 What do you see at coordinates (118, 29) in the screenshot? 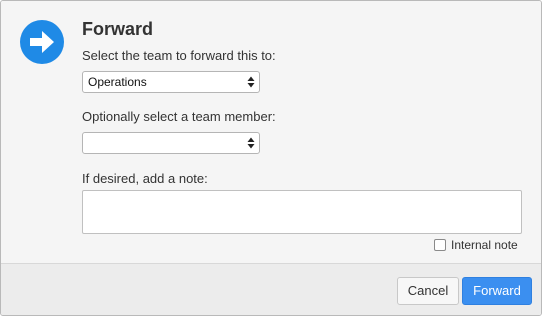
I see `dialog-title: Forward` at bounding box center [118, 29].